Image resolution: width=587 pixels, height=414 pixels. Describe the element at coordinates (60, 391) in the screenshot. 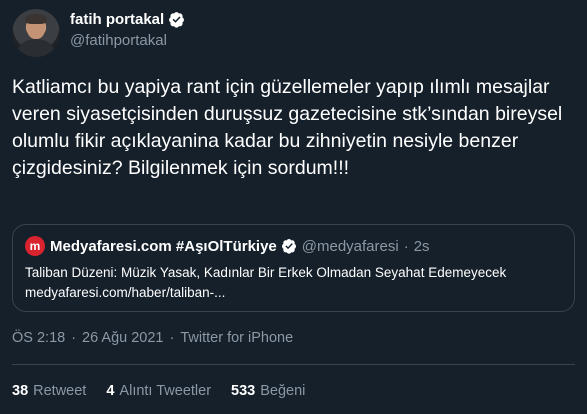

I see `retweets-label: Retweet` at that location.